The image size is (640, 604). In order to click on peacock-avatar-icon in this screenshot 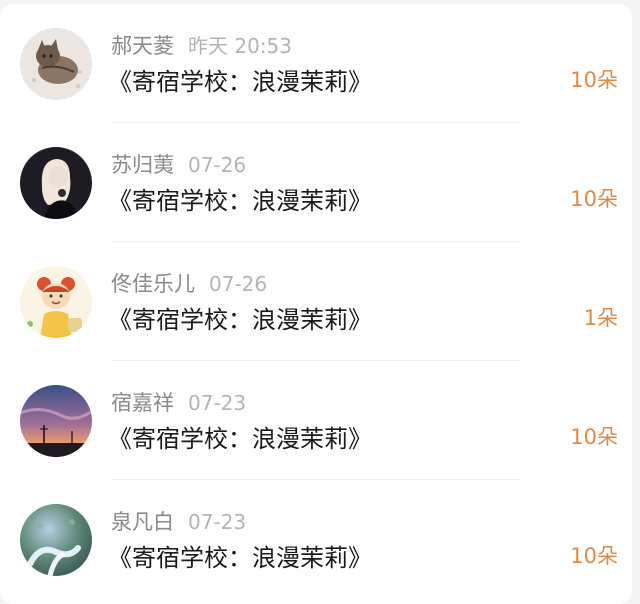, I will do `click(56, 540)`.